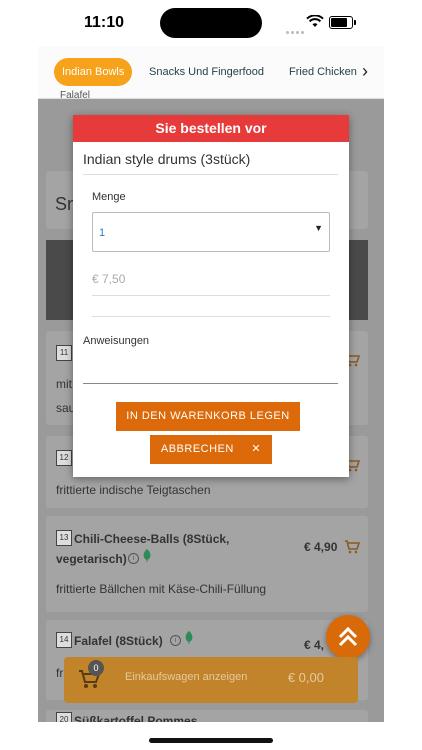 Image resolution: width=422 pixels, height=750 pixels. I want to click on dialog-title: Sie bestellen vor, so click(211, 128).